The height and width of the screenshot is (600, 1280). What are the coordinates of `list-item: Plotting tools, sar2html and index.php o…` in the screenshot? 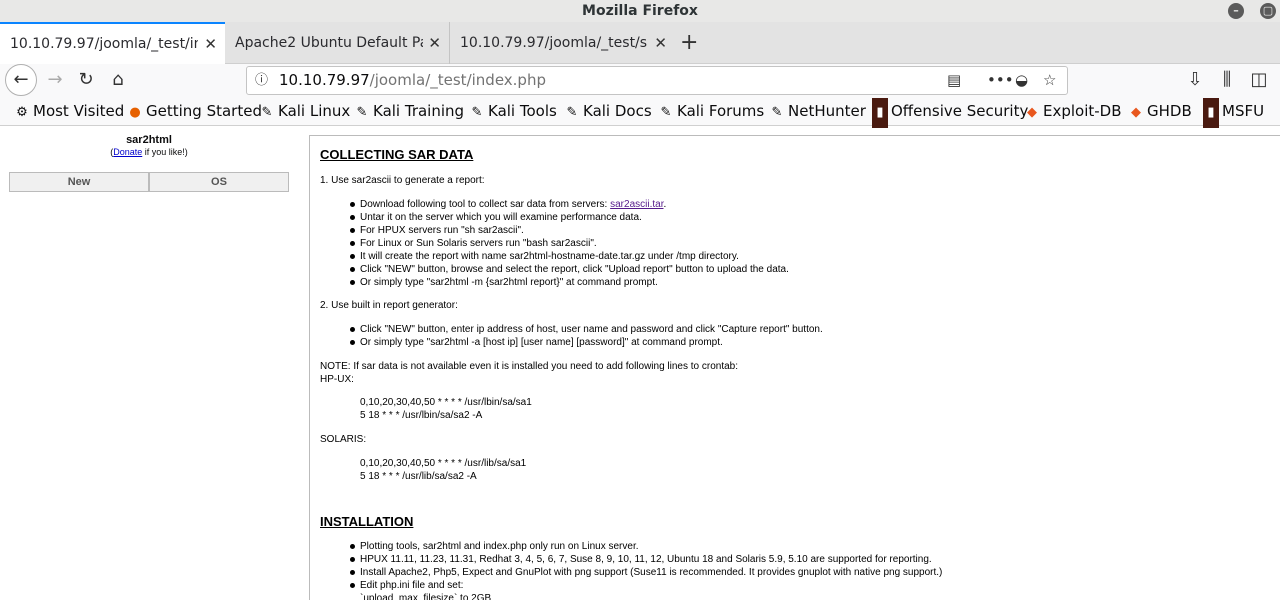 It's located at (645, 546).